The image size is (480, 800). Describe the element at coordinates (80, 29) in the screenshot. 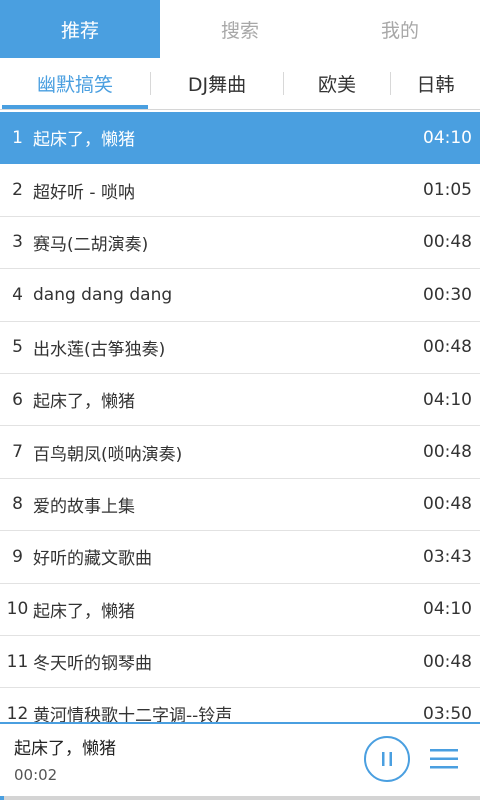

I see `tab-recommend: 推荐` at that location.